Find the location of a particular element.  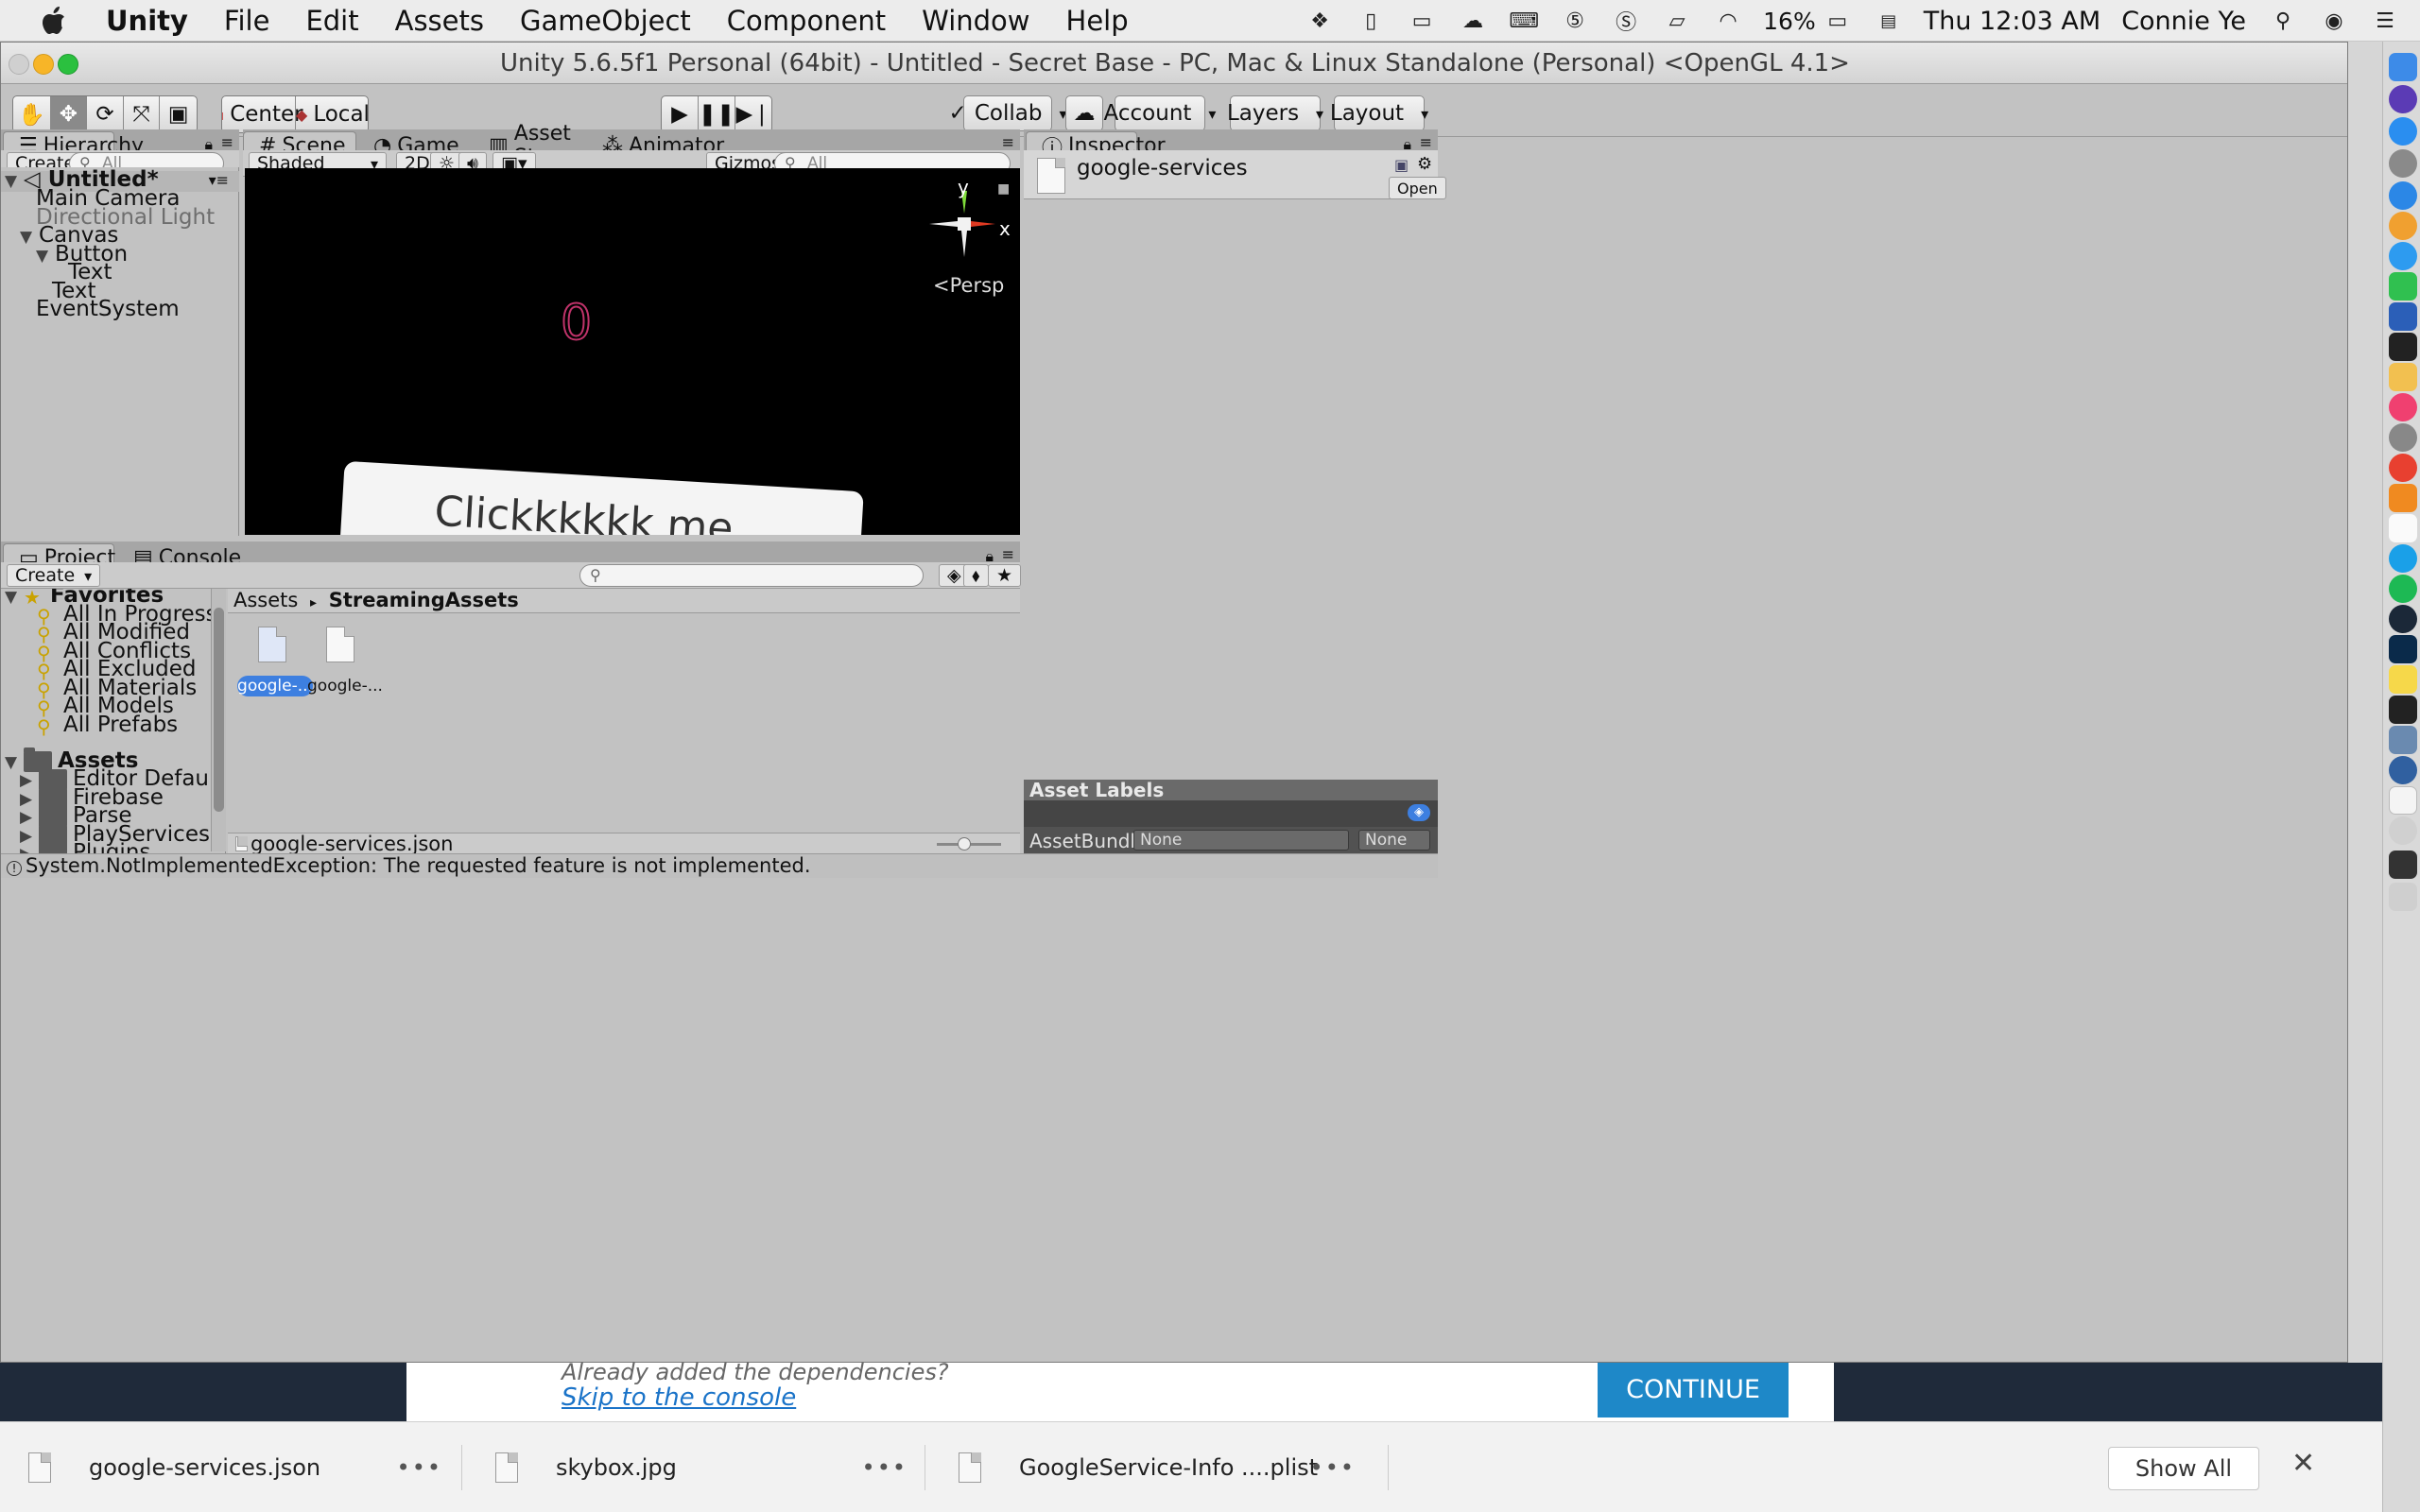

menu-gameobject: GameObject is located at coordinates (605, 21).